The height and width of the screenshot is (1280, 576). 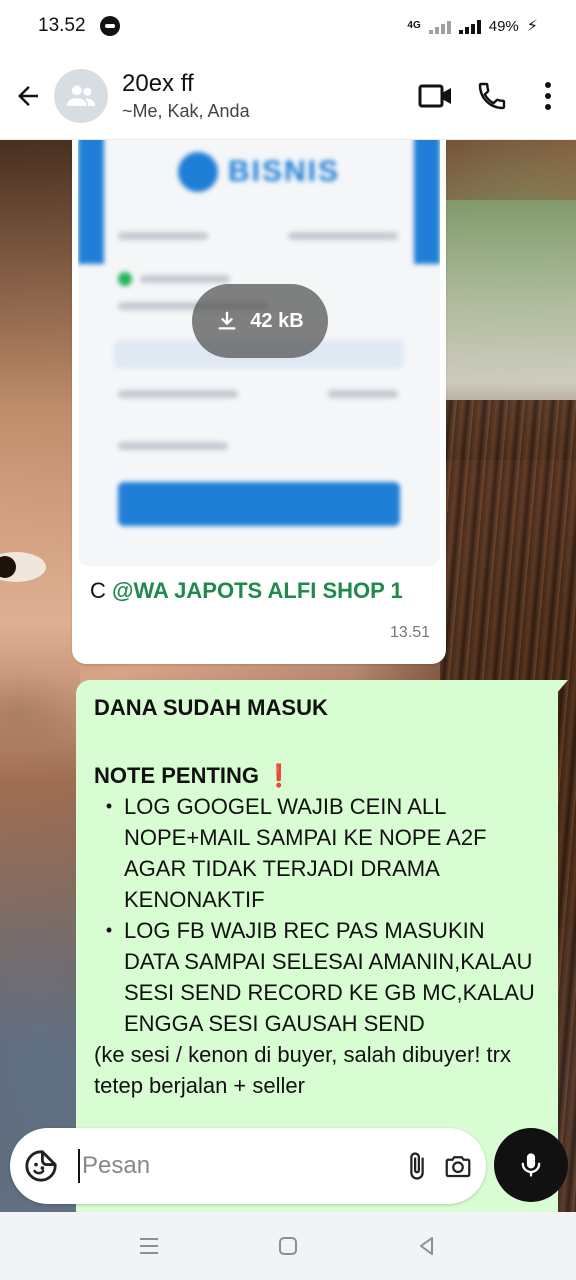 I want to click on chat-participants: ~Me, Kak, Anda, so click(x=186, y=111).